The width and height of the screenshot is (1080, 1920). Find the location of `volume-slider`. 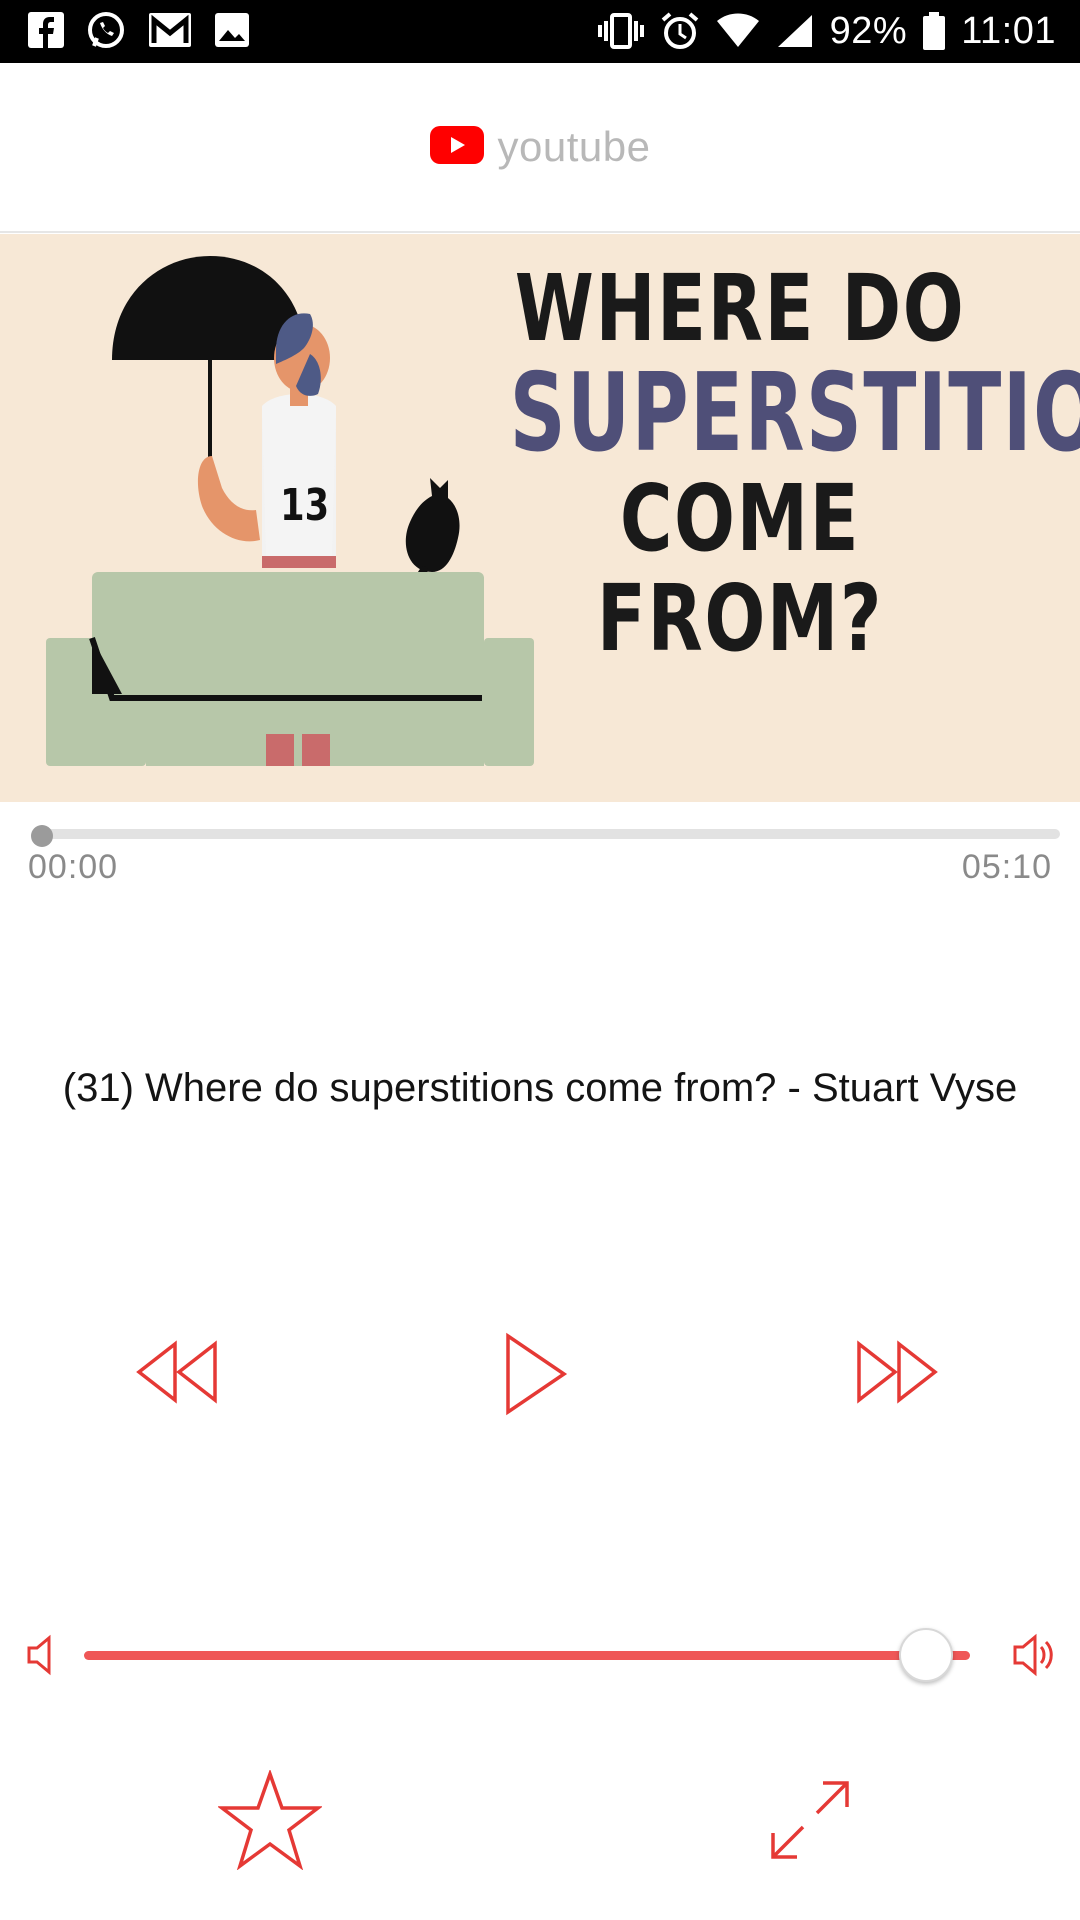

volume-slider is located at coordinates (527, 1655).